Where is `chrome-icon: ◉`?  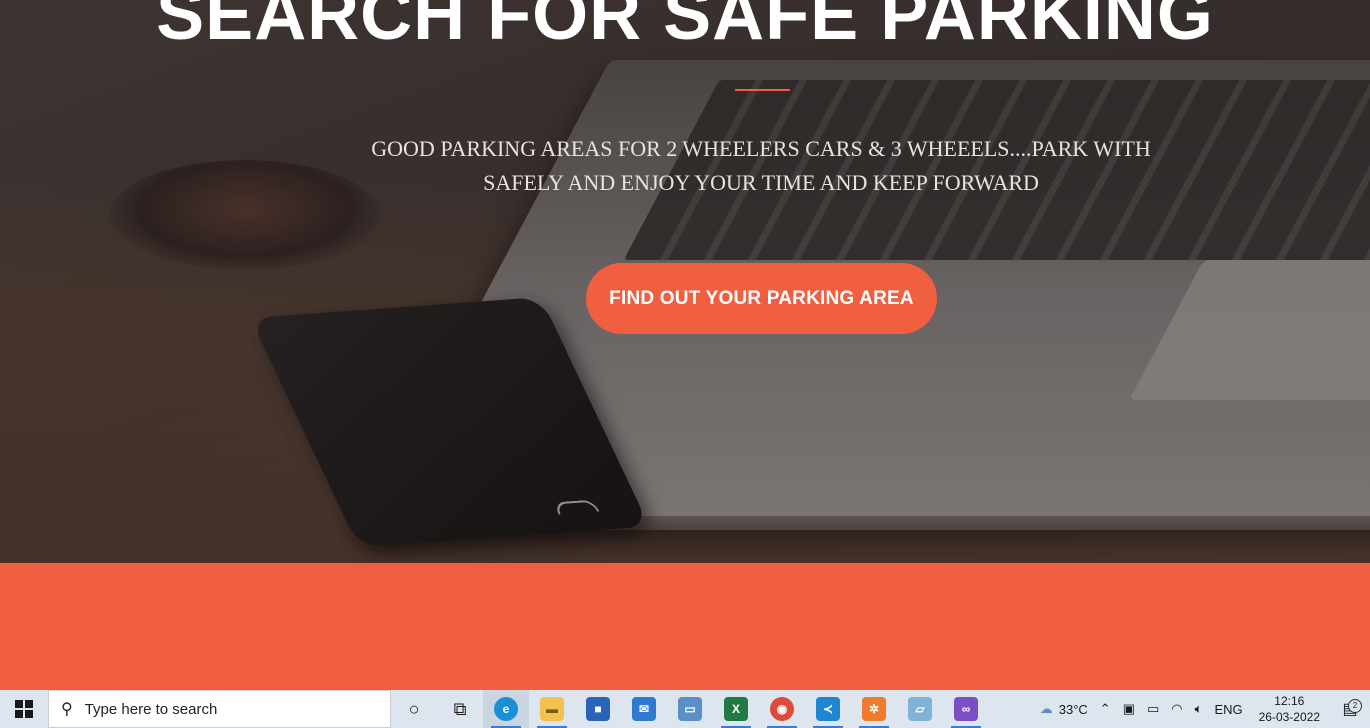 chrome-icon: ◉ is located at coordinates (782, 709).